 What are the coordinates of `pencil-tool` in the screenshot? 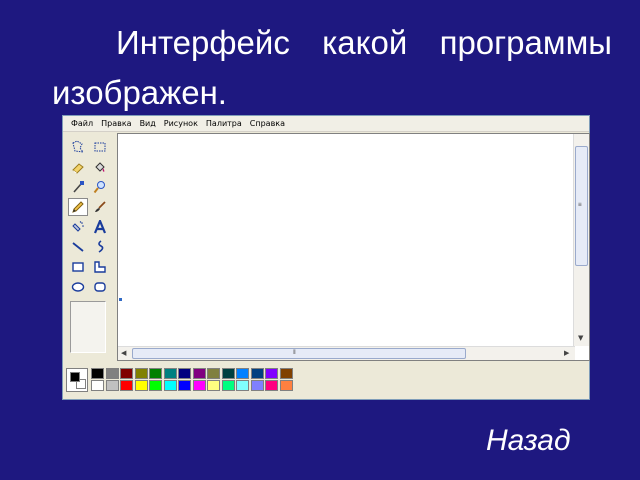 It's located at (78, 207).